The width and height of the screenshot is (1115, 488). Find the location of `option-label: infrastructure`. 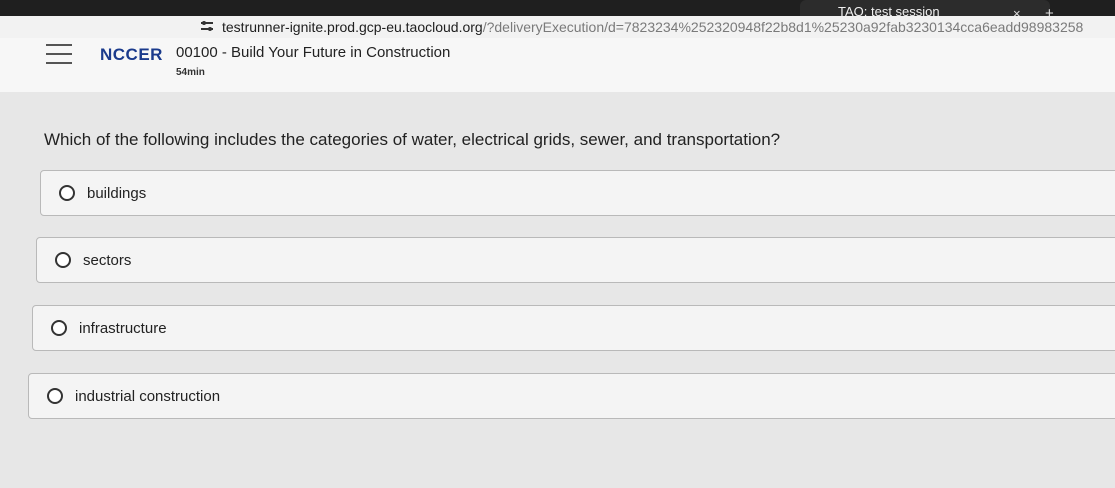

option-label: infrastructure is located at coordinates (123, 328).